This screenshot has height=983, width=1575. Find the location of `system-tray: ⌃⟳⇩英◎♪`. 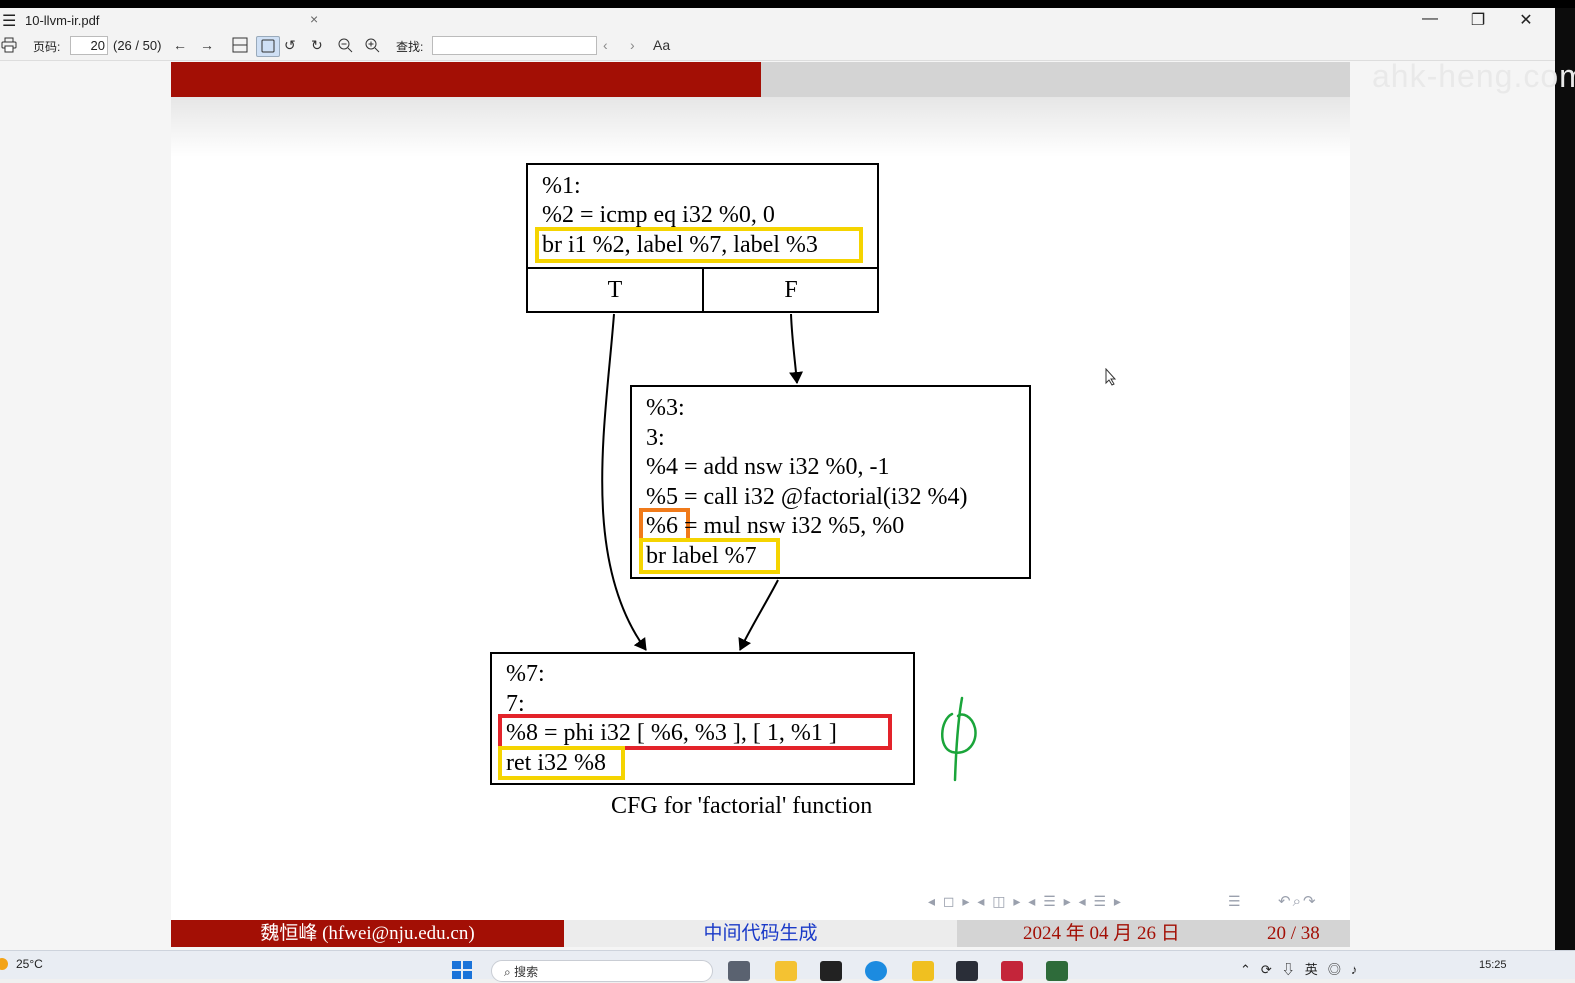

system-tray: ⌃⟳⇩英◎♪ is located at coordinates (1303, 968).